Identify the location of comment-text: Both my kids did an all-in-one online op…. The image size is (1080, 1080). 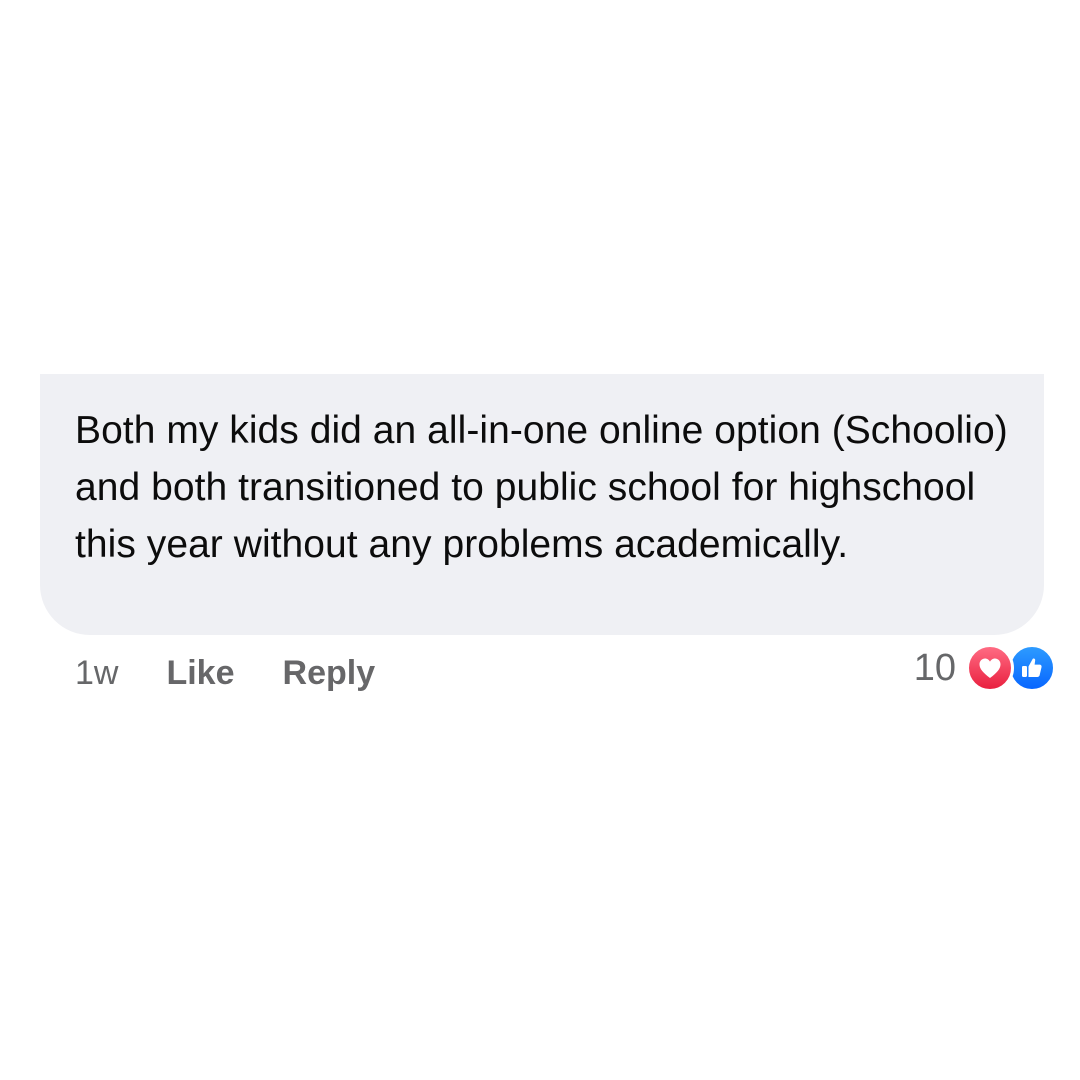
(541, 487).